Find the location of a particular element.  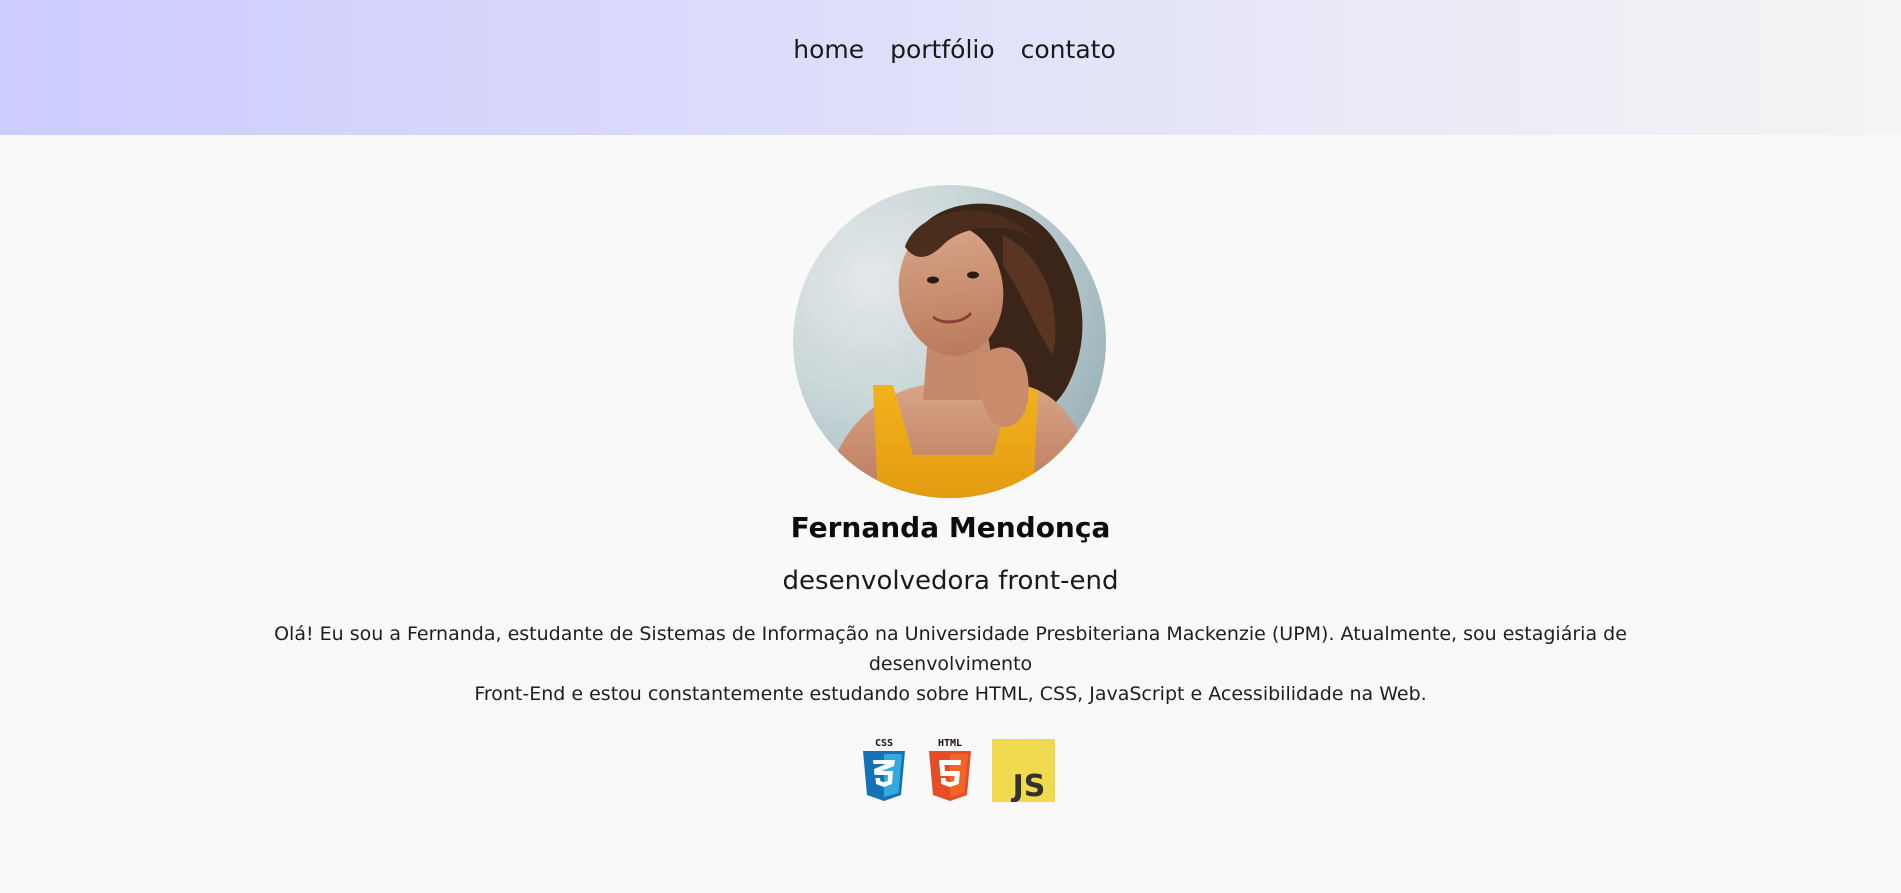

nav-link-home: home is located at coordinates (828, 50).